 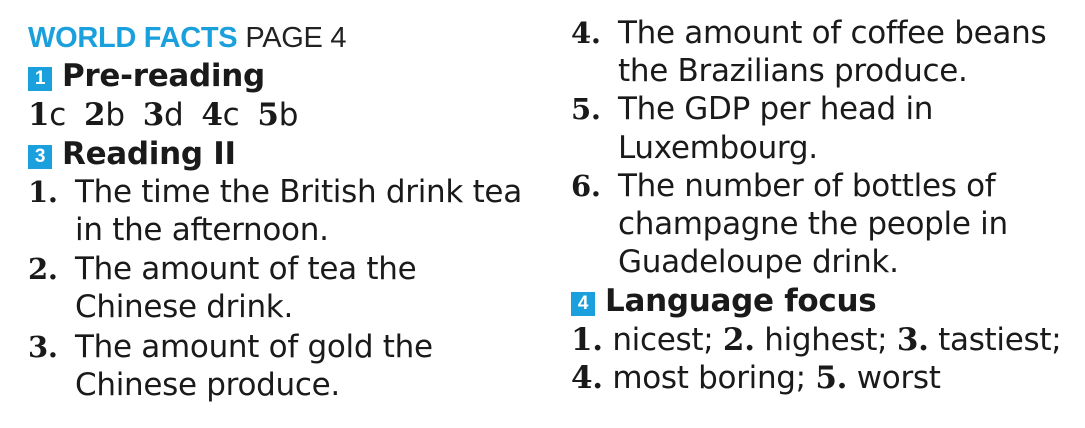 I want to click on section-badge: 1, so click(x=40, y=79).